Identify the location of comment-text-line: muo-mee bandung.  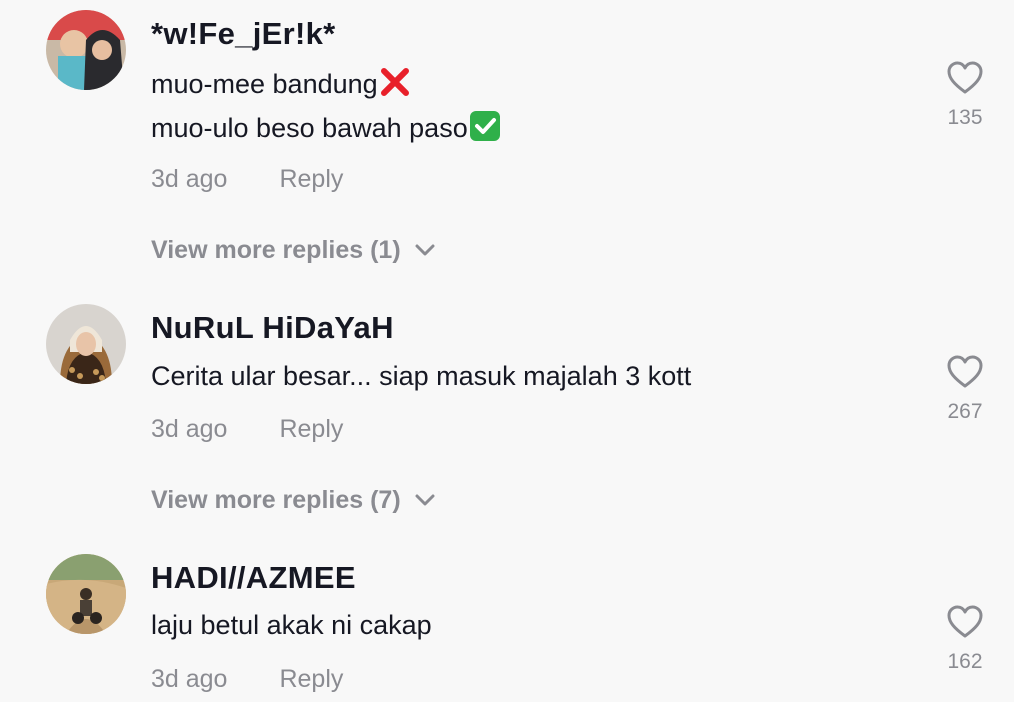
(281, 83).